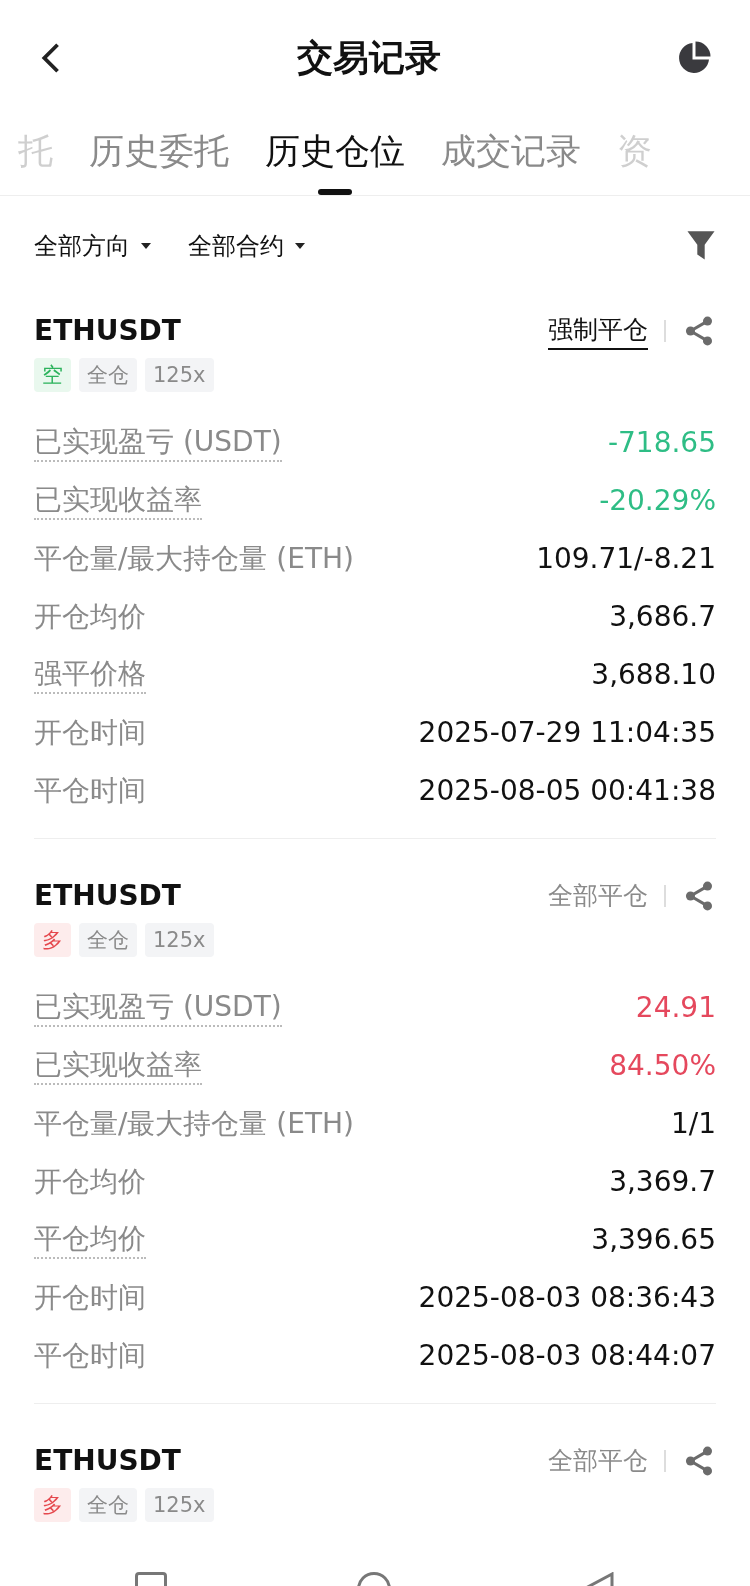  What do you see at coordinates (567, 733) in the screenshot?
I see `field-value: 2025-07-29 11:04:35` at bounding box center [567, 733].